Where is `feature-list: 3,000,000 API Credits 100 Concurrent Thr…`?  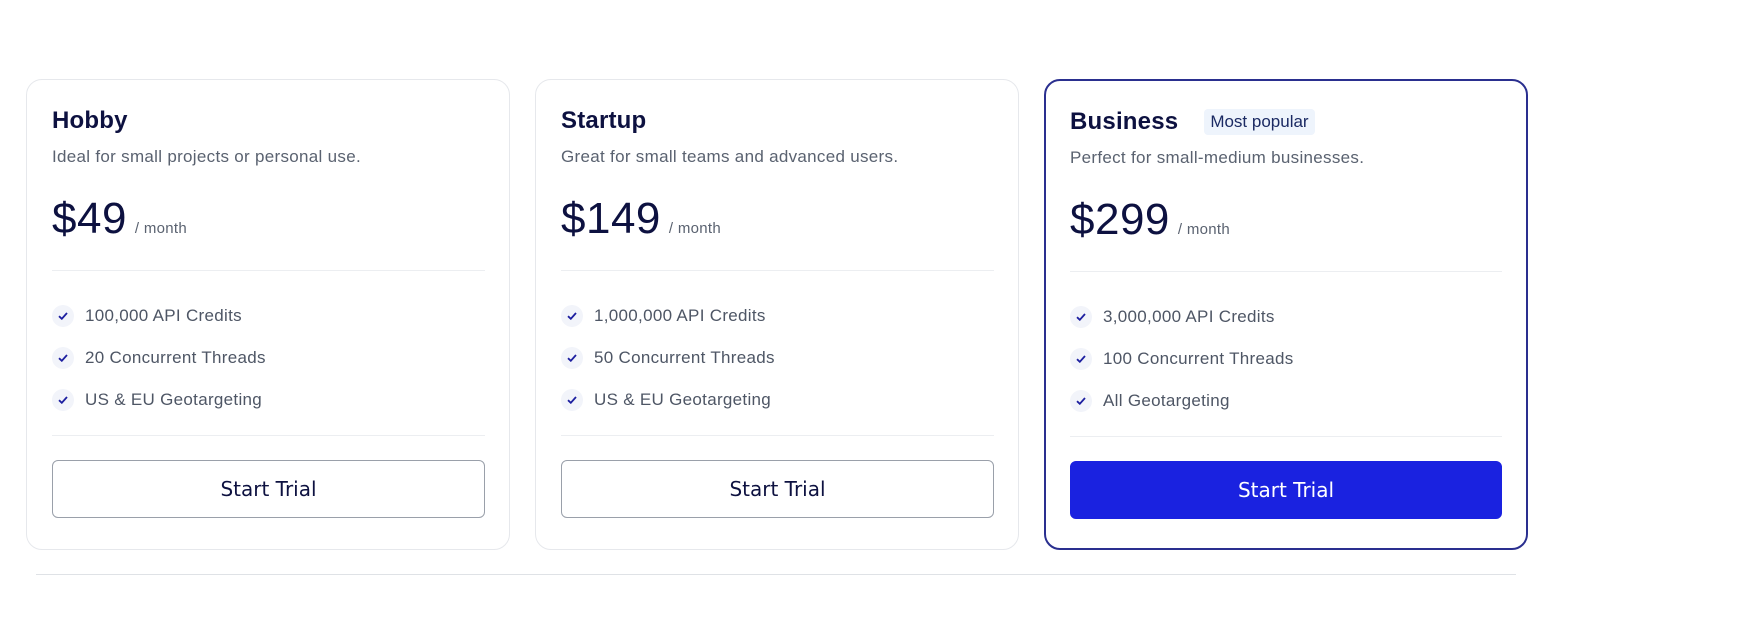 feature-list: 3,000,000 API Credits 100 Concurrent Thr… is located at coordinates (1286, 359).